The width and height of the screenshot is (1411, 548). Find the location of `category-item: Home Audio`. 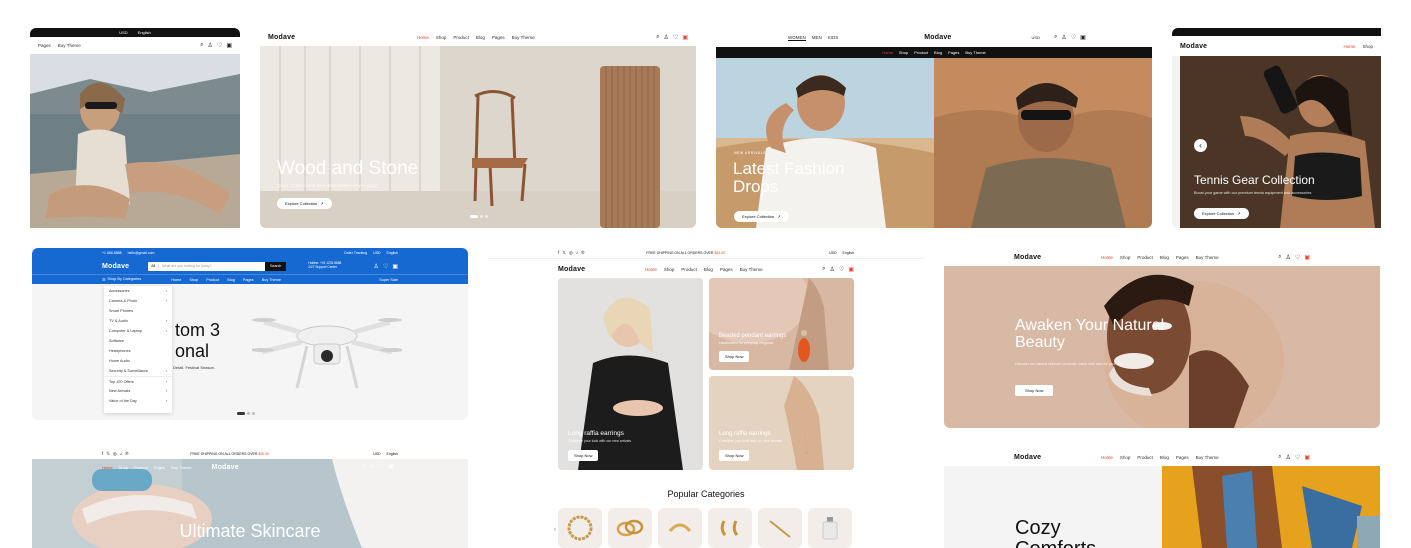

category-item: Home Audio is located at coordinates (138, 361).